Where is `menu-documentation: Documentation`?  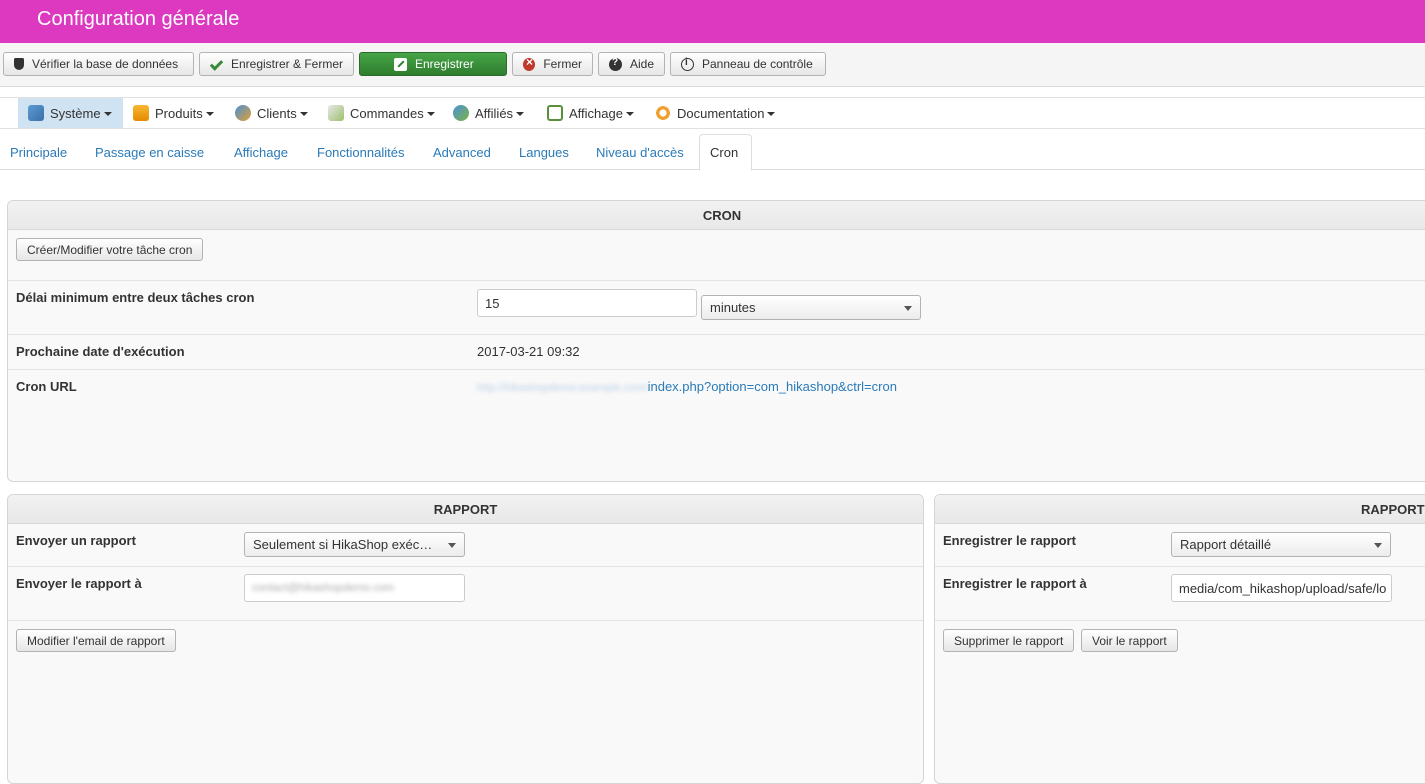
menu-documentation: Documentation is located at coordinates (714, 113).